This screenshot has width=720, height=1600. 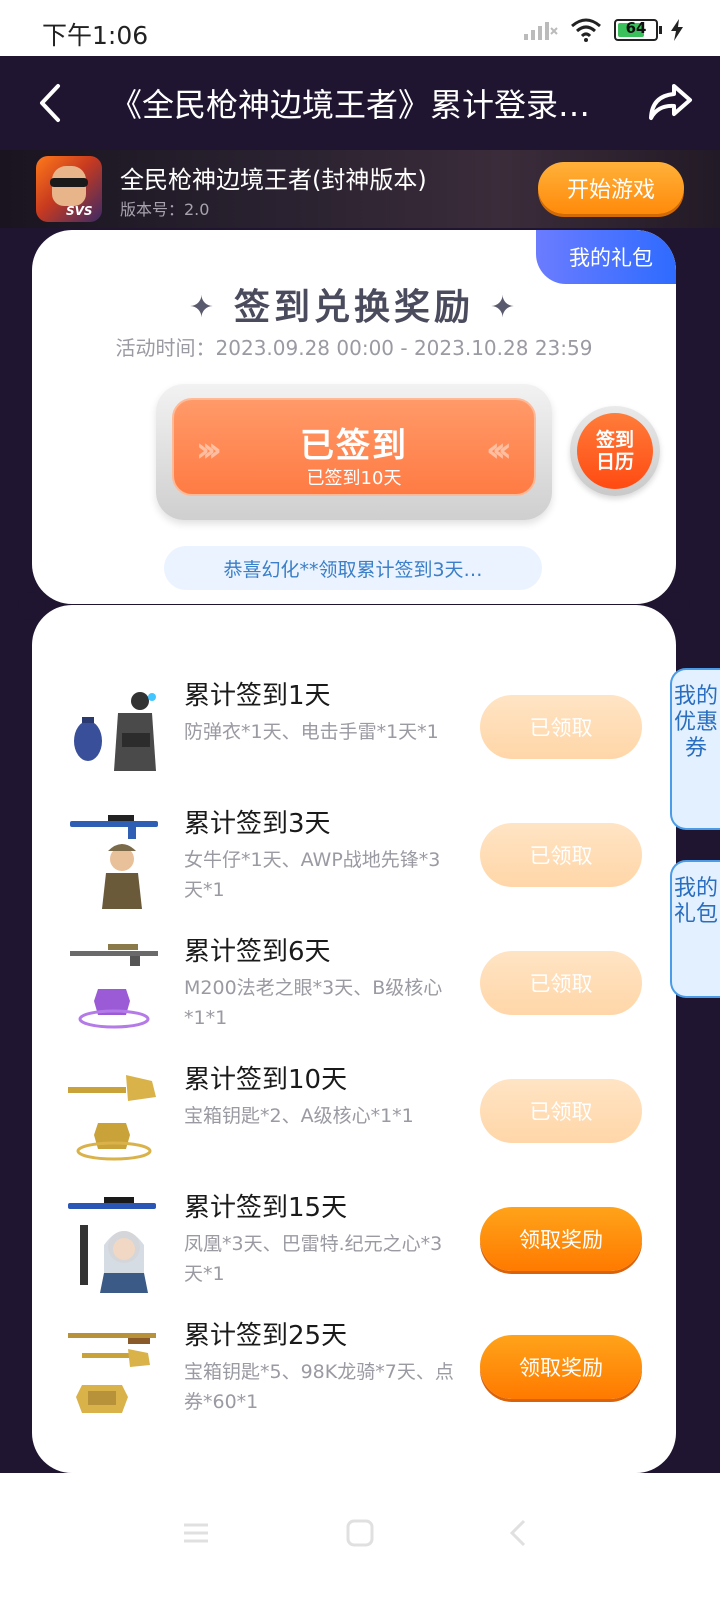 What do you see at coordinates (114, 862) in the screenshot?
I see `rifle-cowgirl-icon` at bounding box center [114, 862].